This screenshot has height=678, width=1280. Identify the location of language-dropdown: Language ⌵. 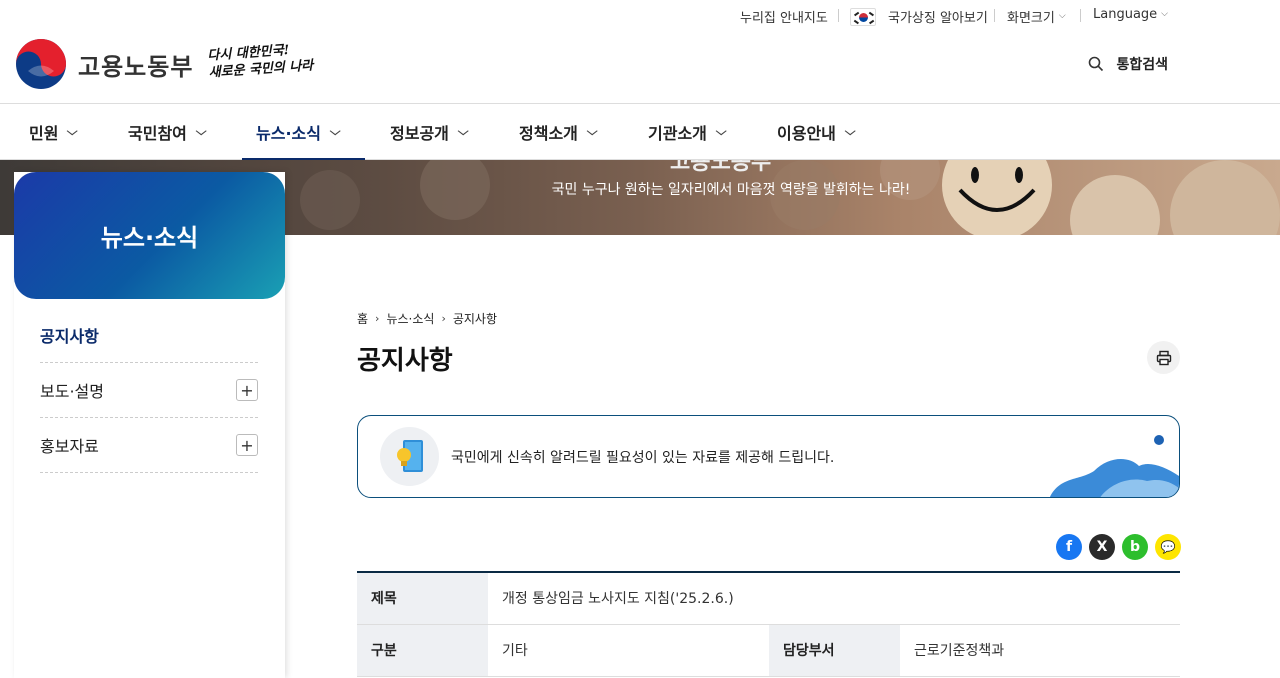
(1130, 14).